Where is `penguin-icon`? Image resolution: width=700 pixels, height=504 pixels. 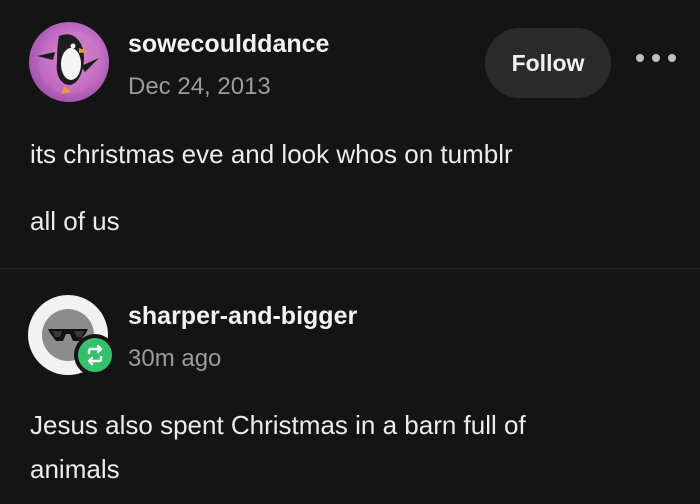
penguin-icon is located at coordinates (68, 64).